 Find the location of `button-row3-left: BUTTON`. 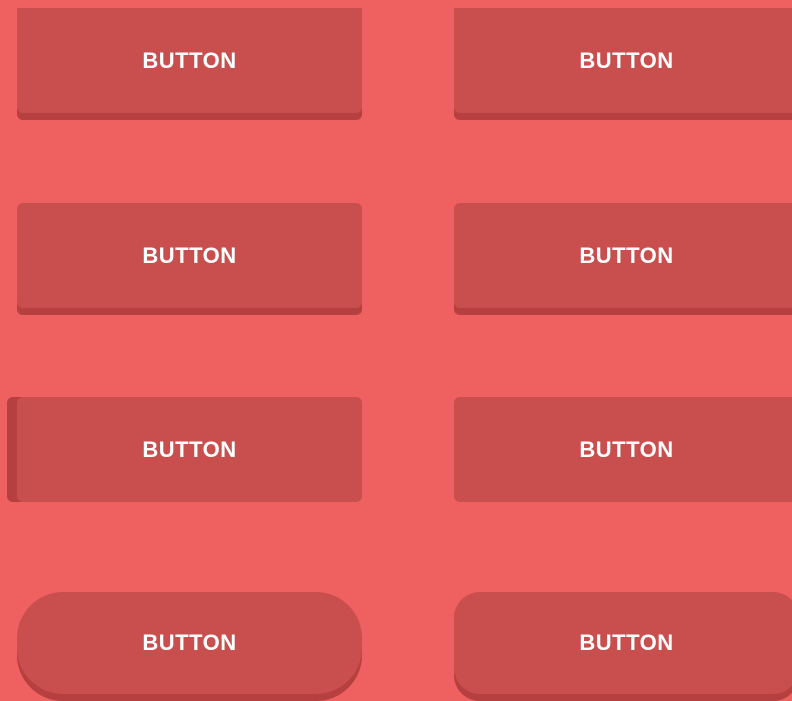

button-row3-left: BUTTON is located at coordinates (184, 449).